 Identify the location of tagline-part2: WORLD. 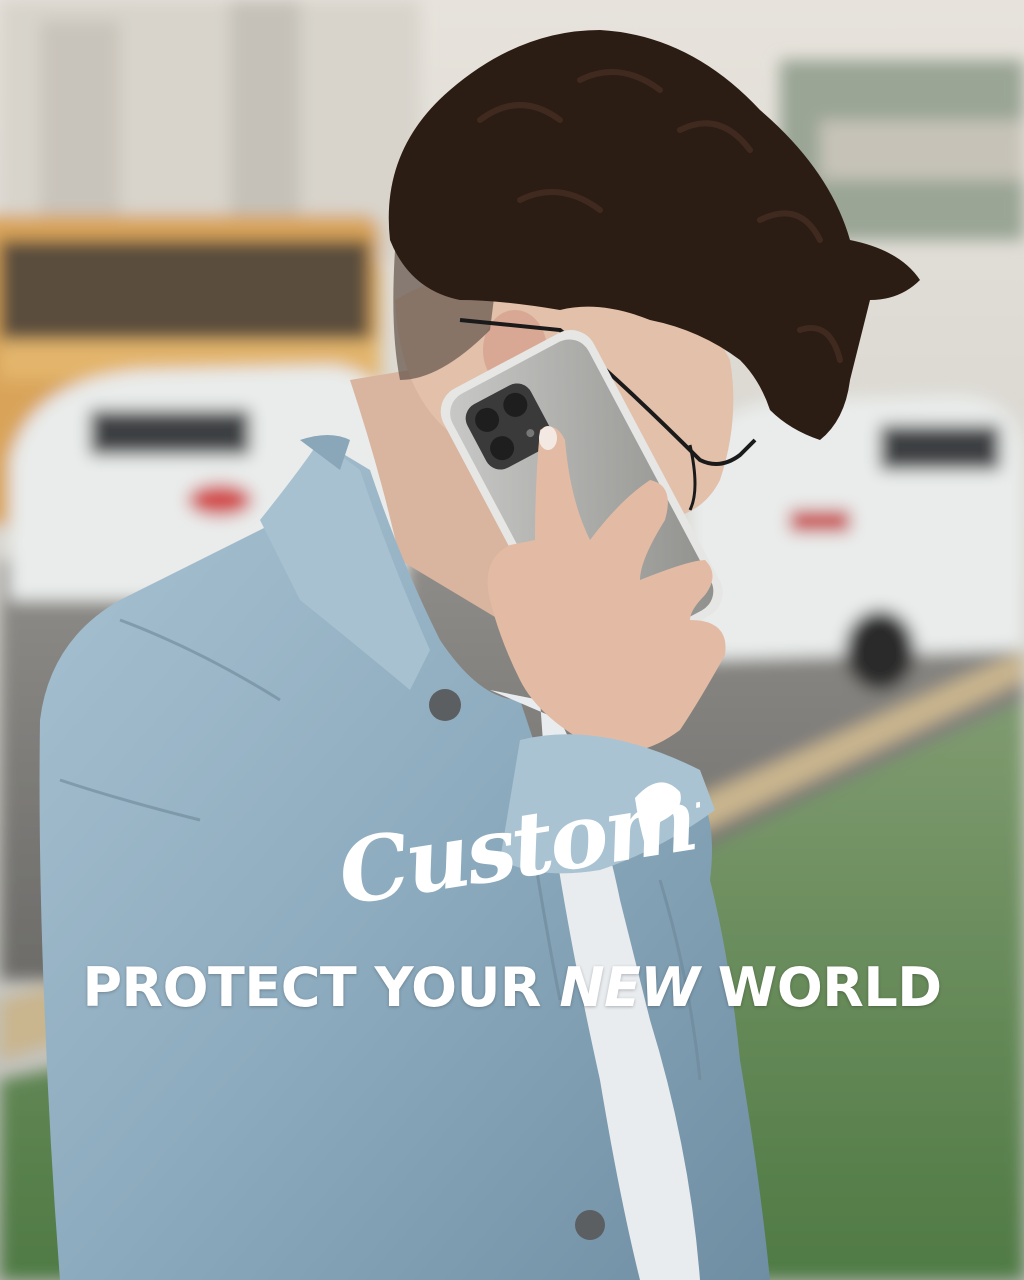
(820, 987).